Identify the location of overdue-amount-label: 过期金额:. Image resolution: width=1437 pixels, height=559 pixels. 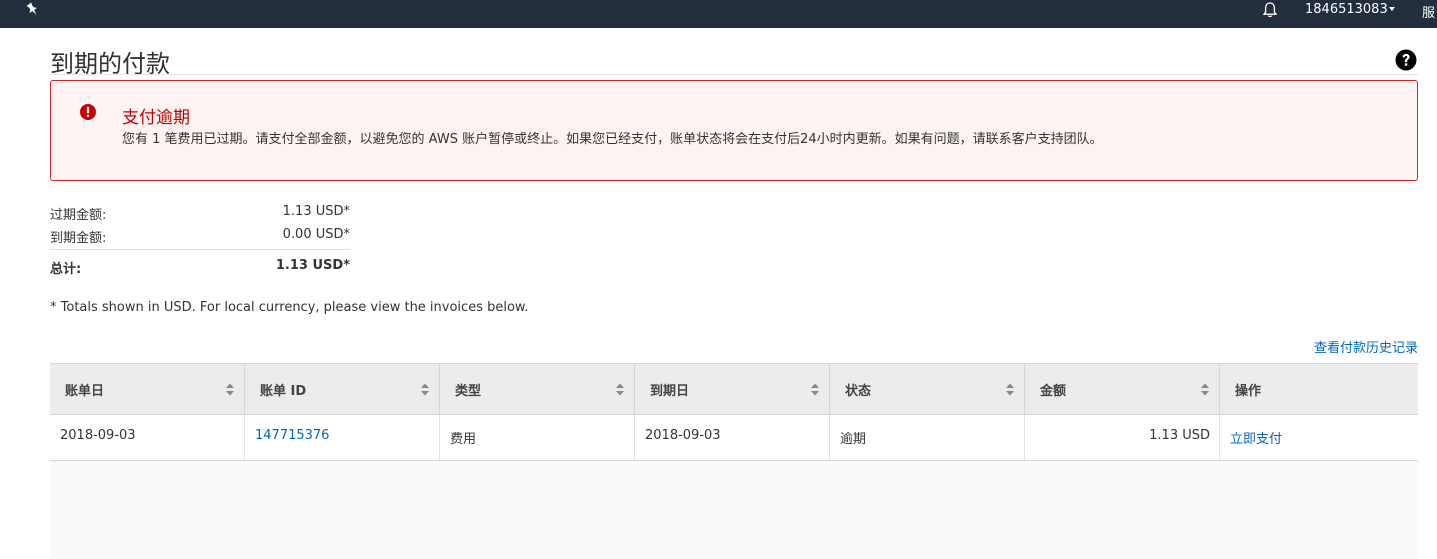
(78, 215).